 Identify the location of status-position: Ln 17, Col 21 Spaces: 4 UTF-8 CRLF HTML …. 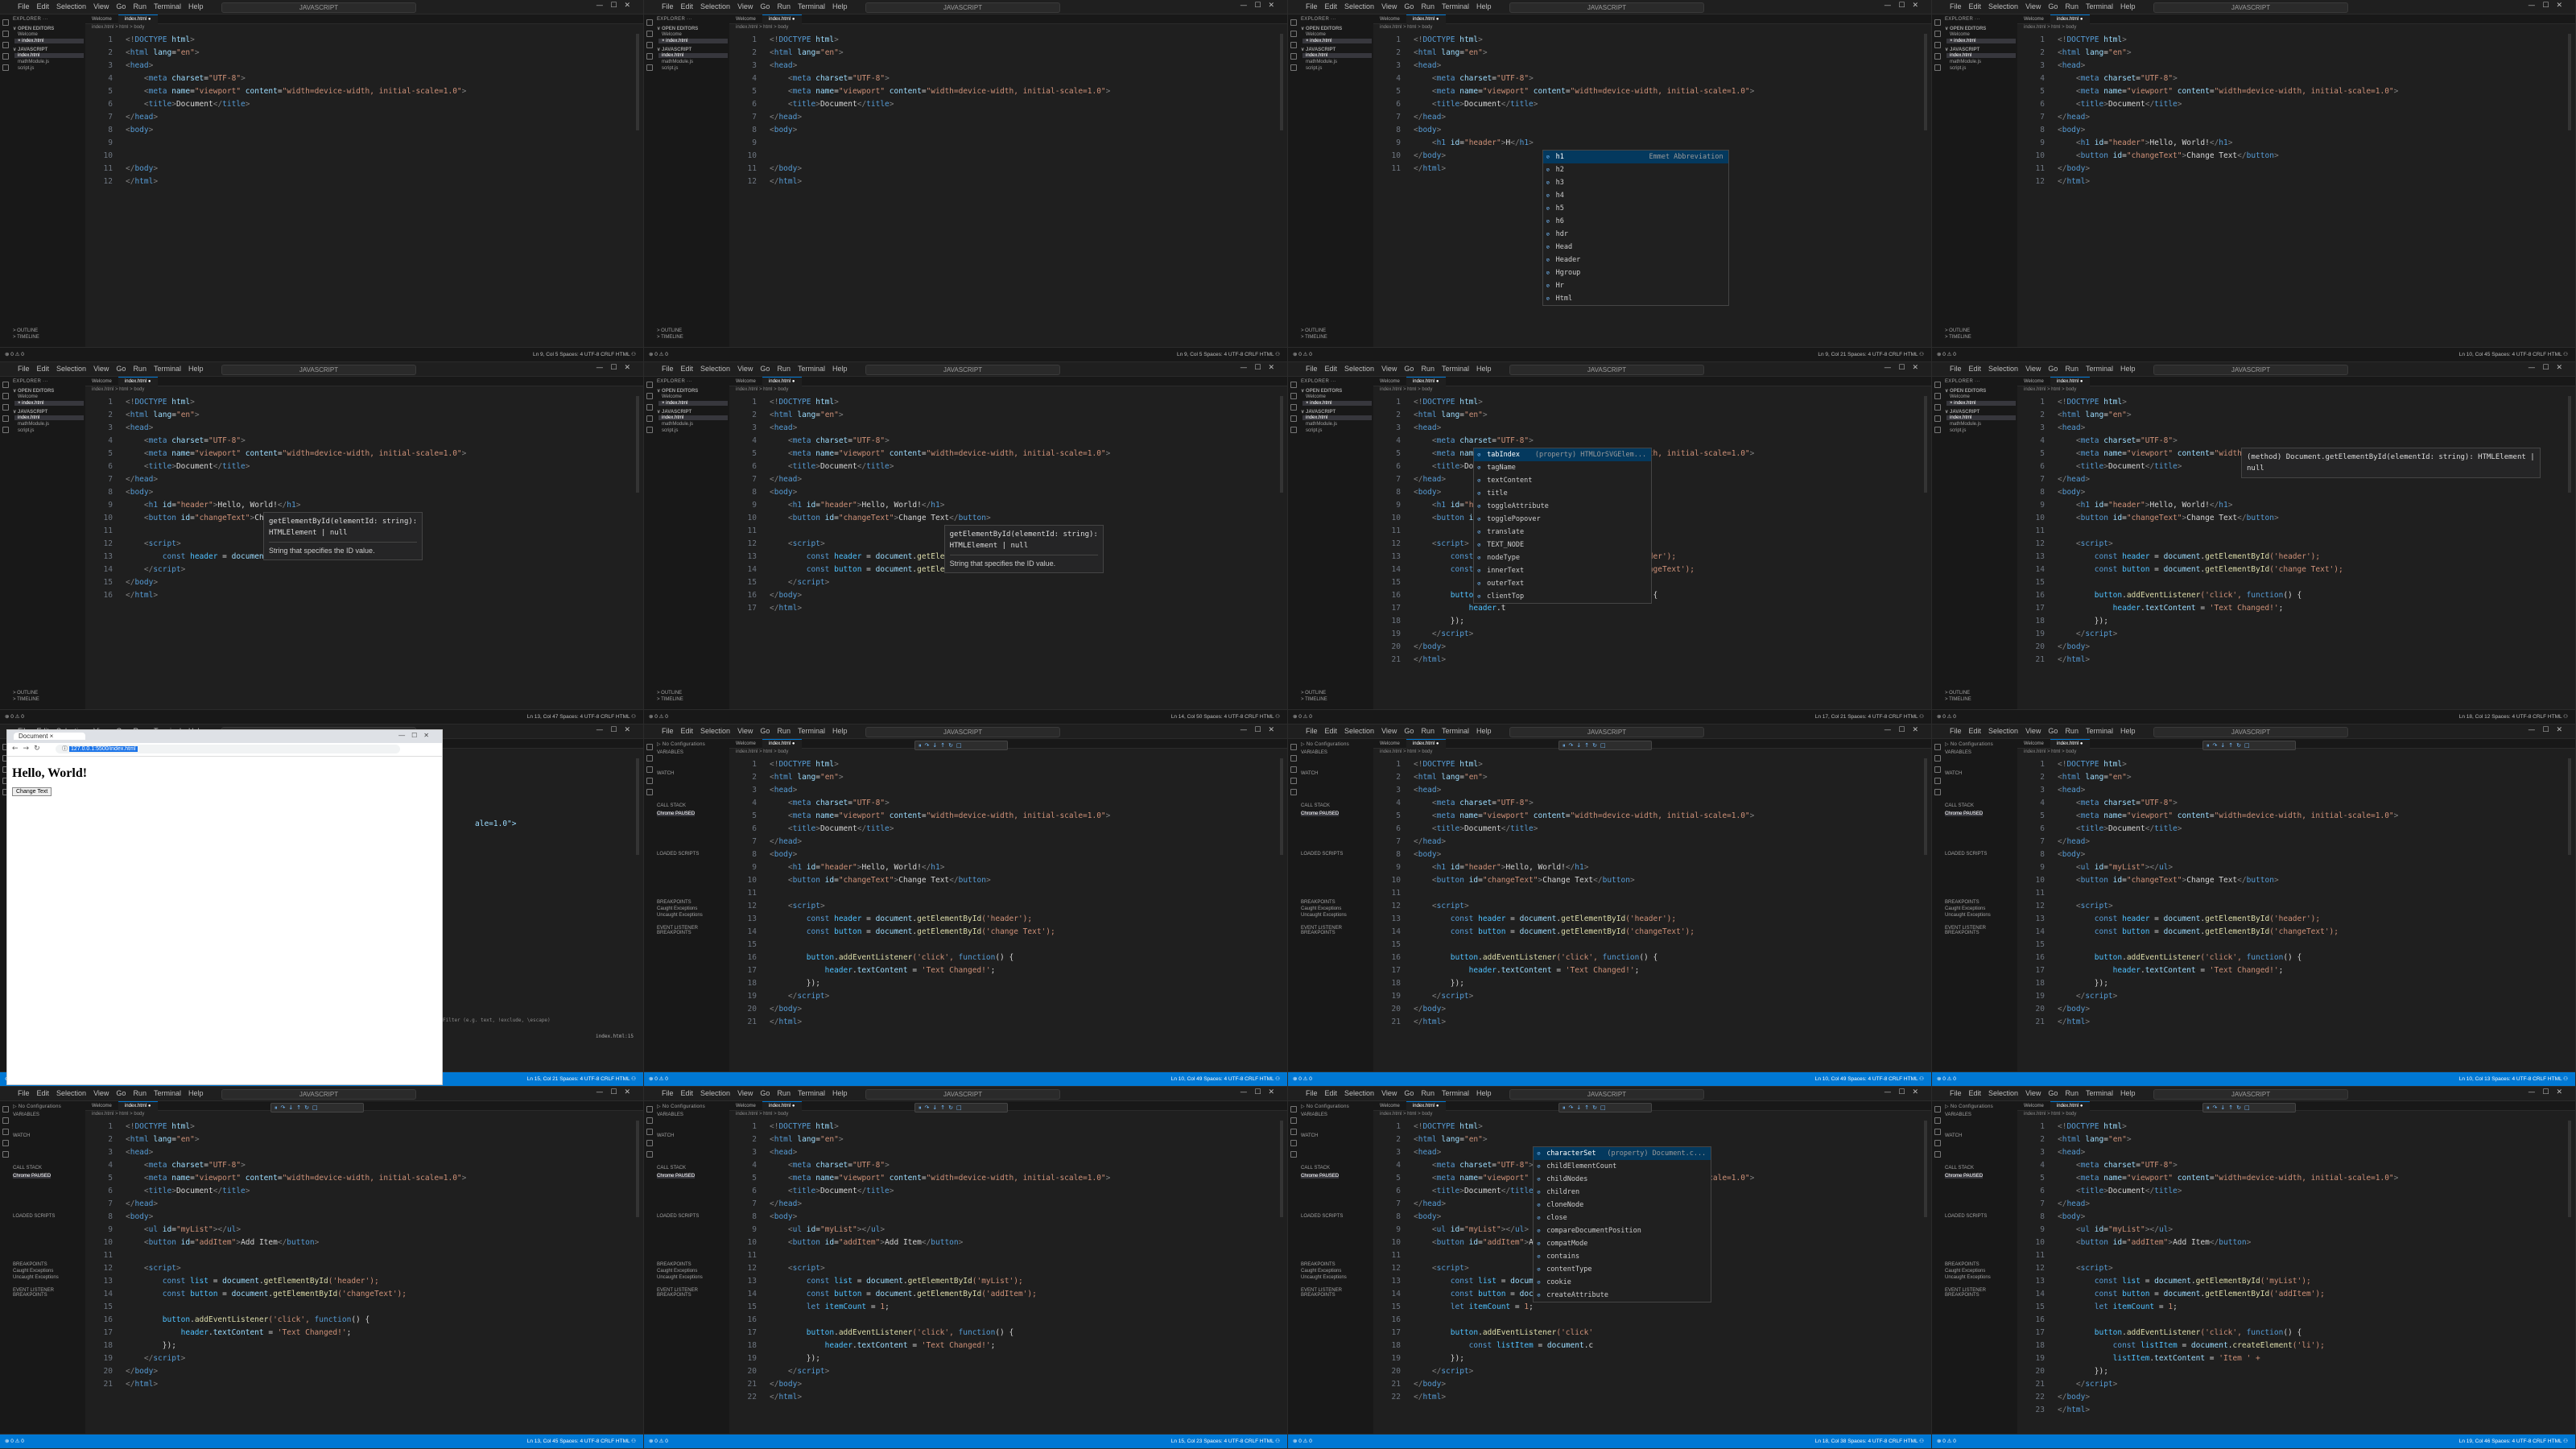
(1869, 716).